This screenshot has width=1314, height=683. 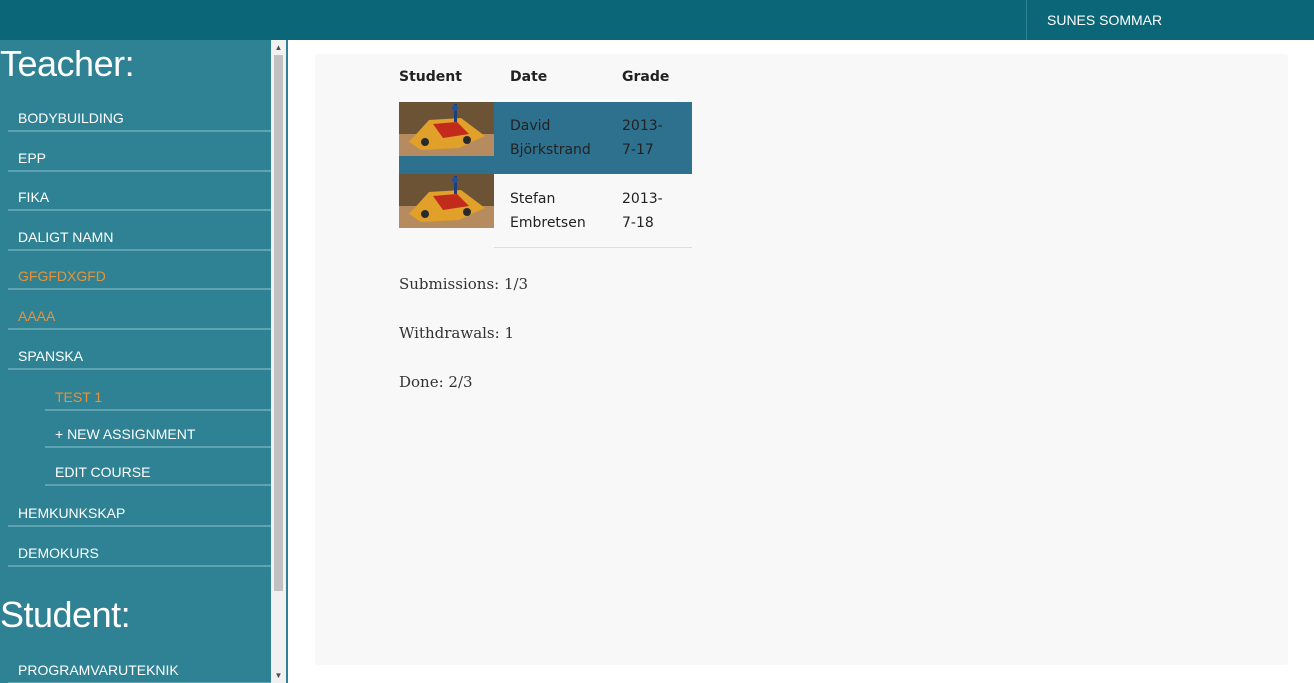 What do you see at coordinates (139, 237) in the screenshot?
I see `sidebar-item-daligt-namn: DALIGT NAMN` at bounding box center [139, 237].